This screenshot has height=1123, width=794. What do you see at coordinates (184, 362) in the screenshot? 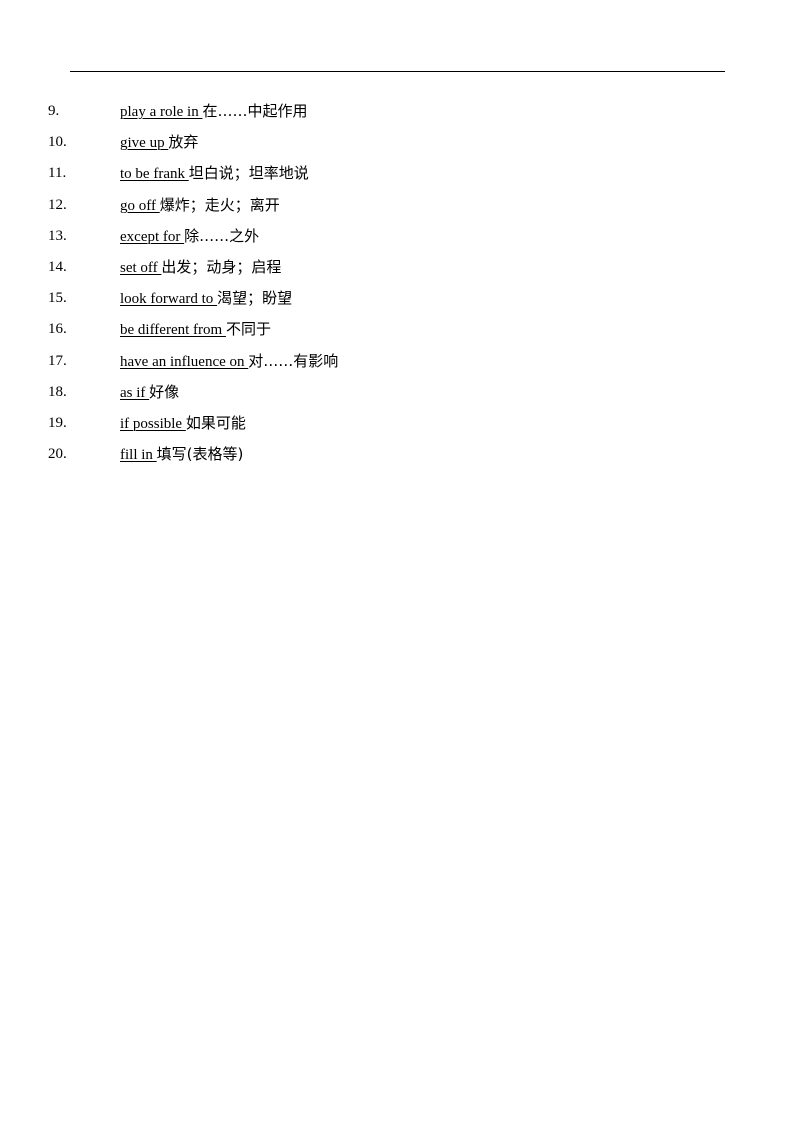
I see `english-phrase: have an influence on` at bounding box center [184, 362].